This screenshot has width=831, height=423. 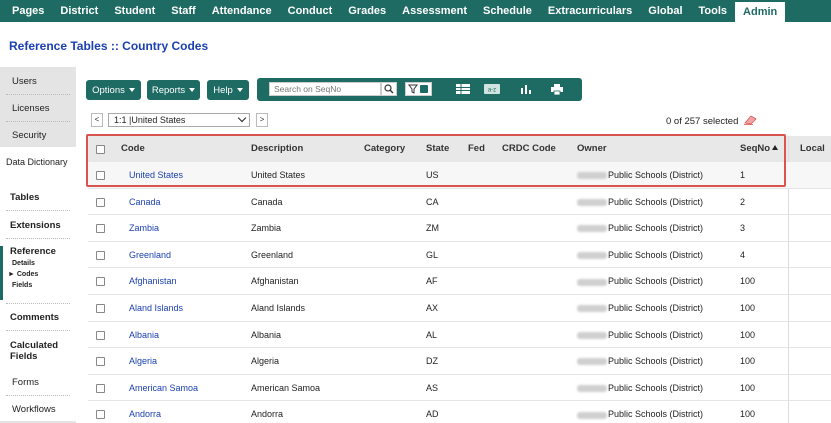 I want to click on filter-button, so click(x=418, y=89).